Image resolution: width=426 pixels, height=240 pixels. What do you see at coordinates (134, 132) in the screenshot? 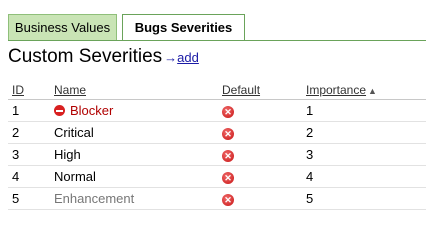
I see `row-name-cell: Critical` at bounding box center [134, 132].